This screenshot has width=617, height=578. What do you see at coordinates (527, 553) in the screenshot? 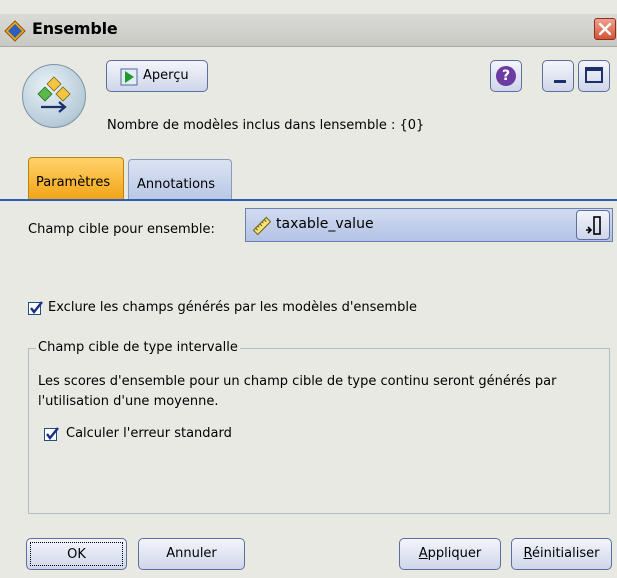
I see `reset-mnemonic: R` at bounding box center [527, 553].